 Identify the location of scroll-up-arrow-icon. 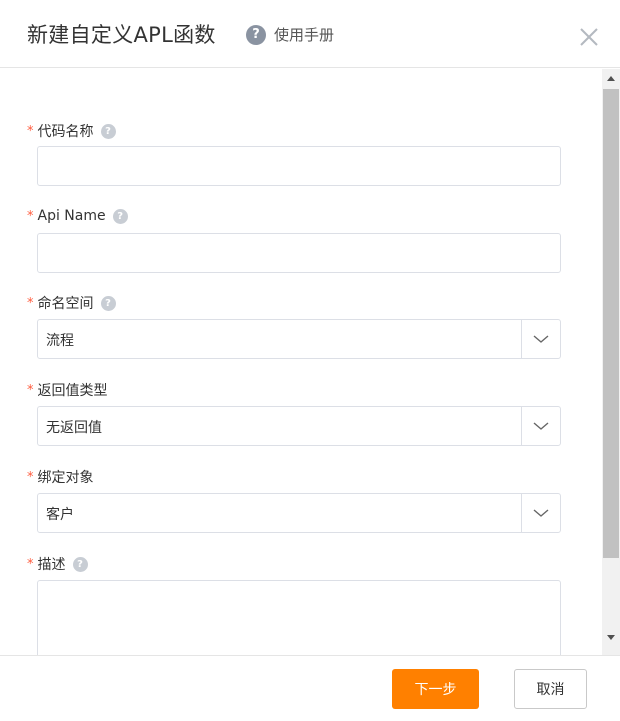
(611, 78).